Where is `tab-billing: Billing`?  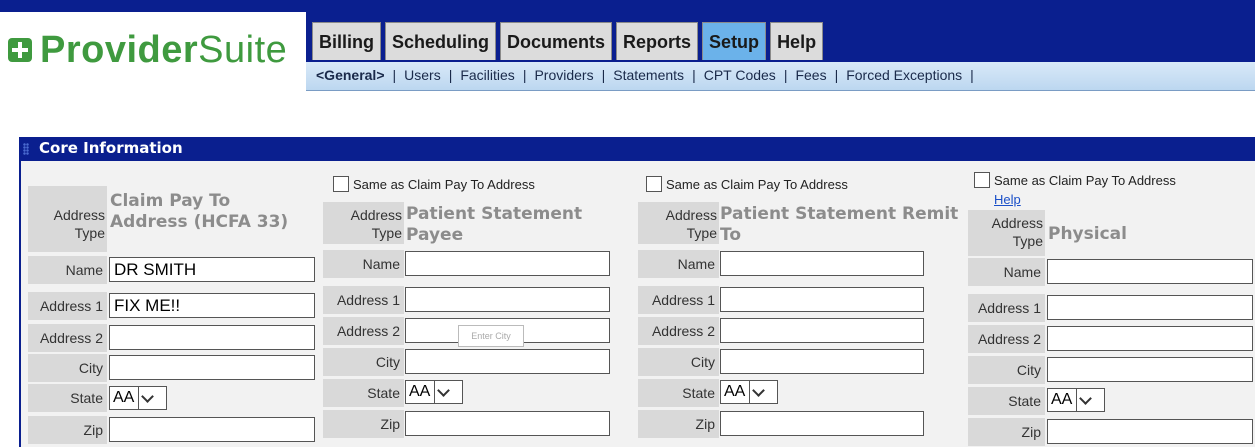 tab-billing: Billing is located at coordinates (346, 41).